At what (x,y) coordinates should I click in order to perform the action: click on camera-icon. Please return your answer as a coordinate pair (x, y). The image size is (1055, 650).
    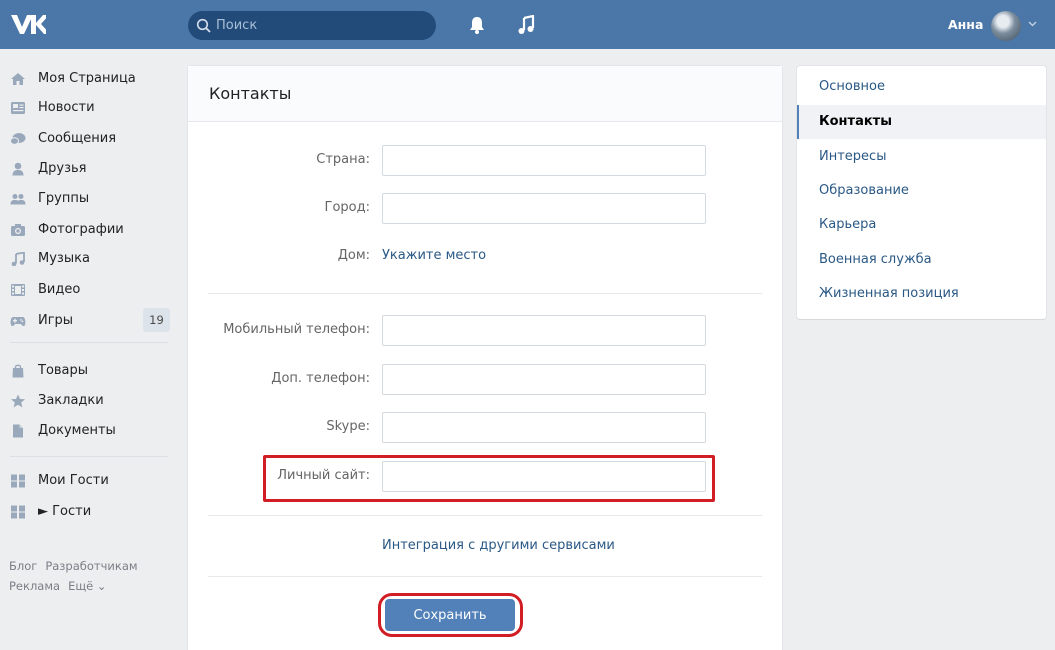
    Looking at the image, I should click on (18, 230).